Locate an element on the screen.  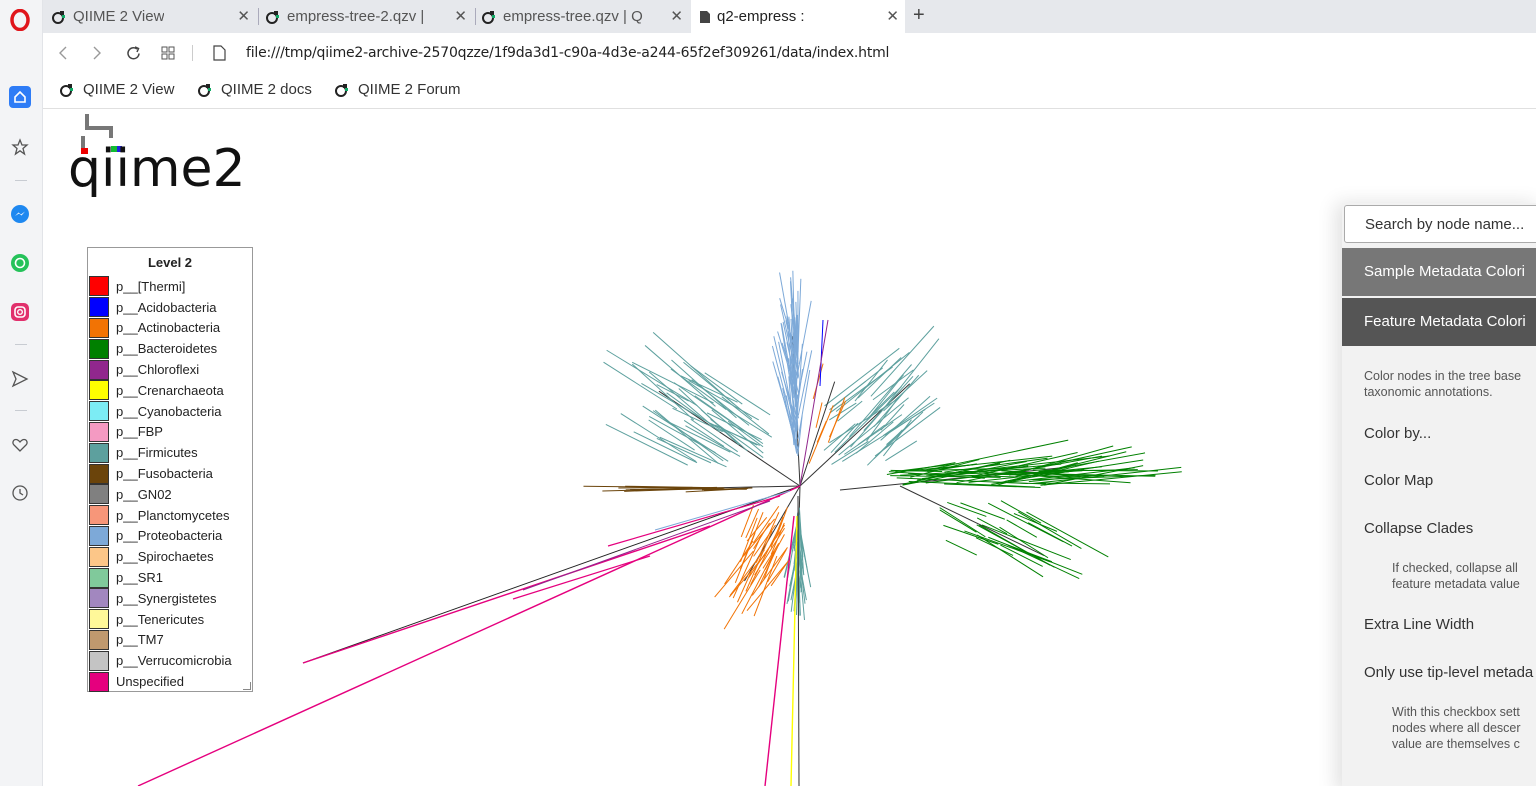
tab-qiime2-view: QIIME 2 View ✕ is located at coordinates (153, 16).